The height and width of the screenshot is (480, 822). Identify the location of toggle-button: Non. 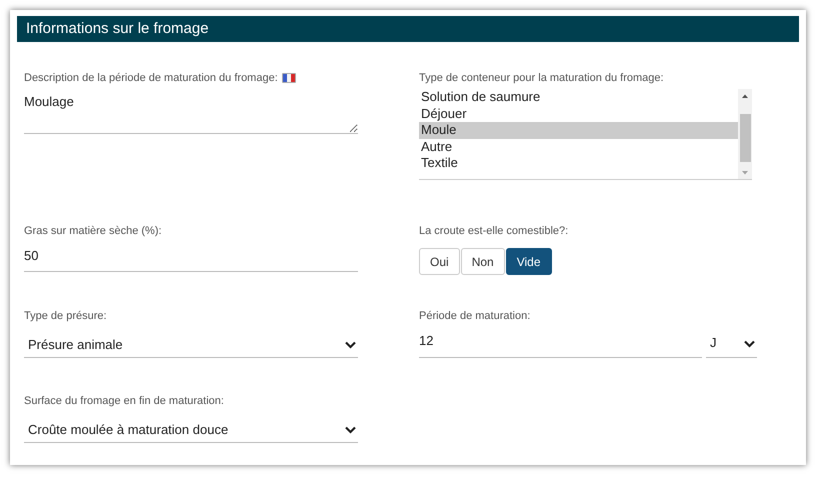
(482, 261).